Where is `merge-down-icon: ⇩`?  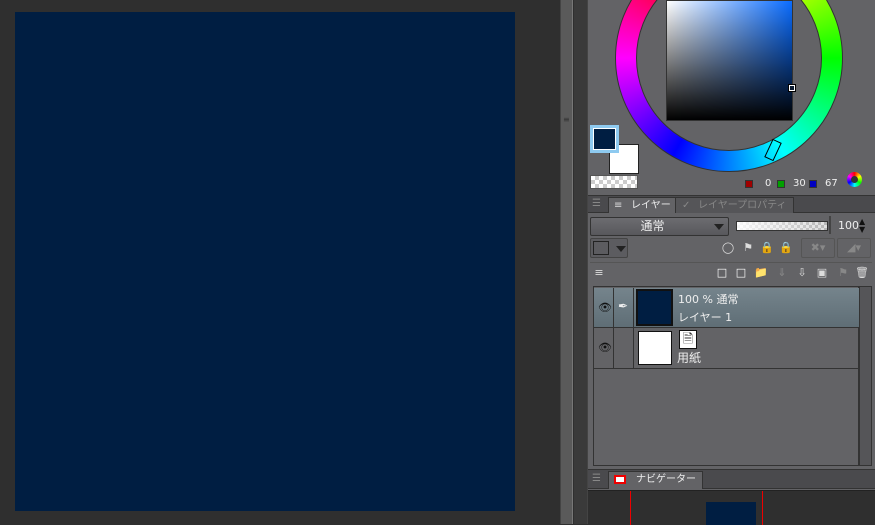 merge-down-icon: ⇩ is located at coordinates (802, 273).